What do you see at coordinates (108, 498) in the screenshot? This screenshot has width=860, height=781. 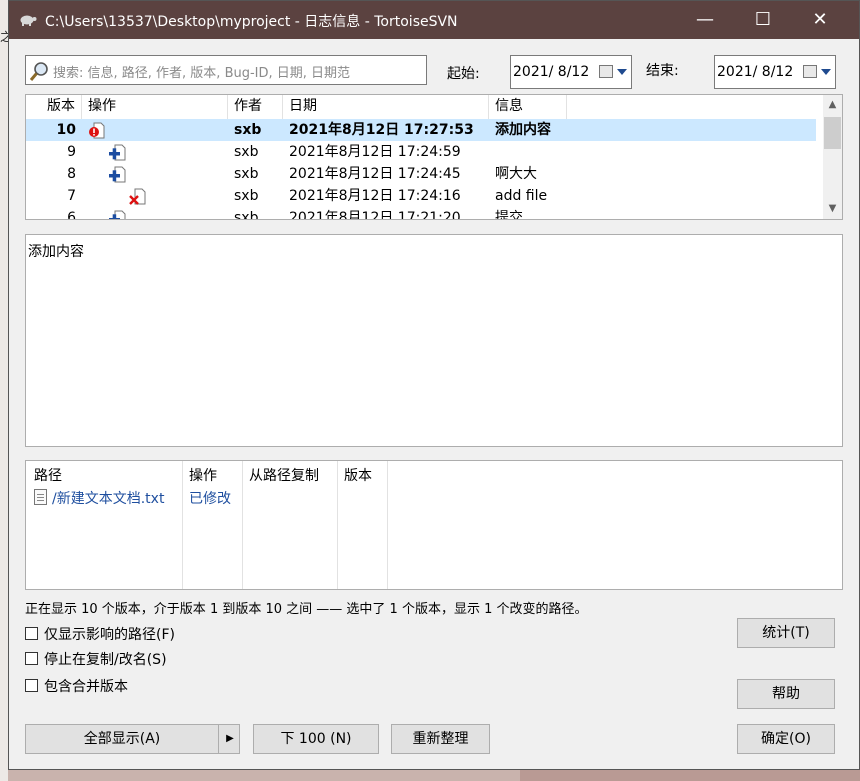 I see `changed-path: /新建文本文档.txt` at bounding box center [108, 498].